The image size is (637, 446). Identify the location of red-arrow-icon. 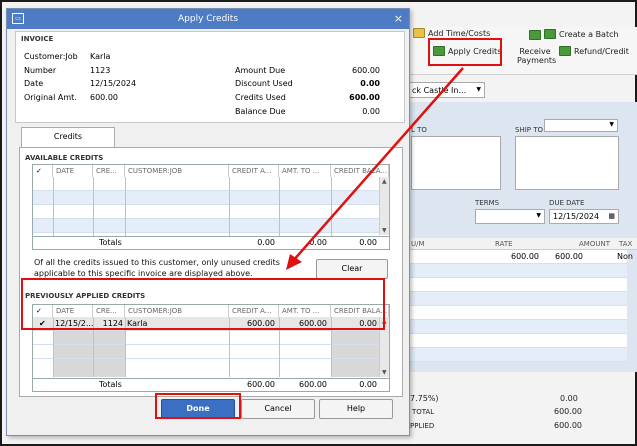
(375, 168).